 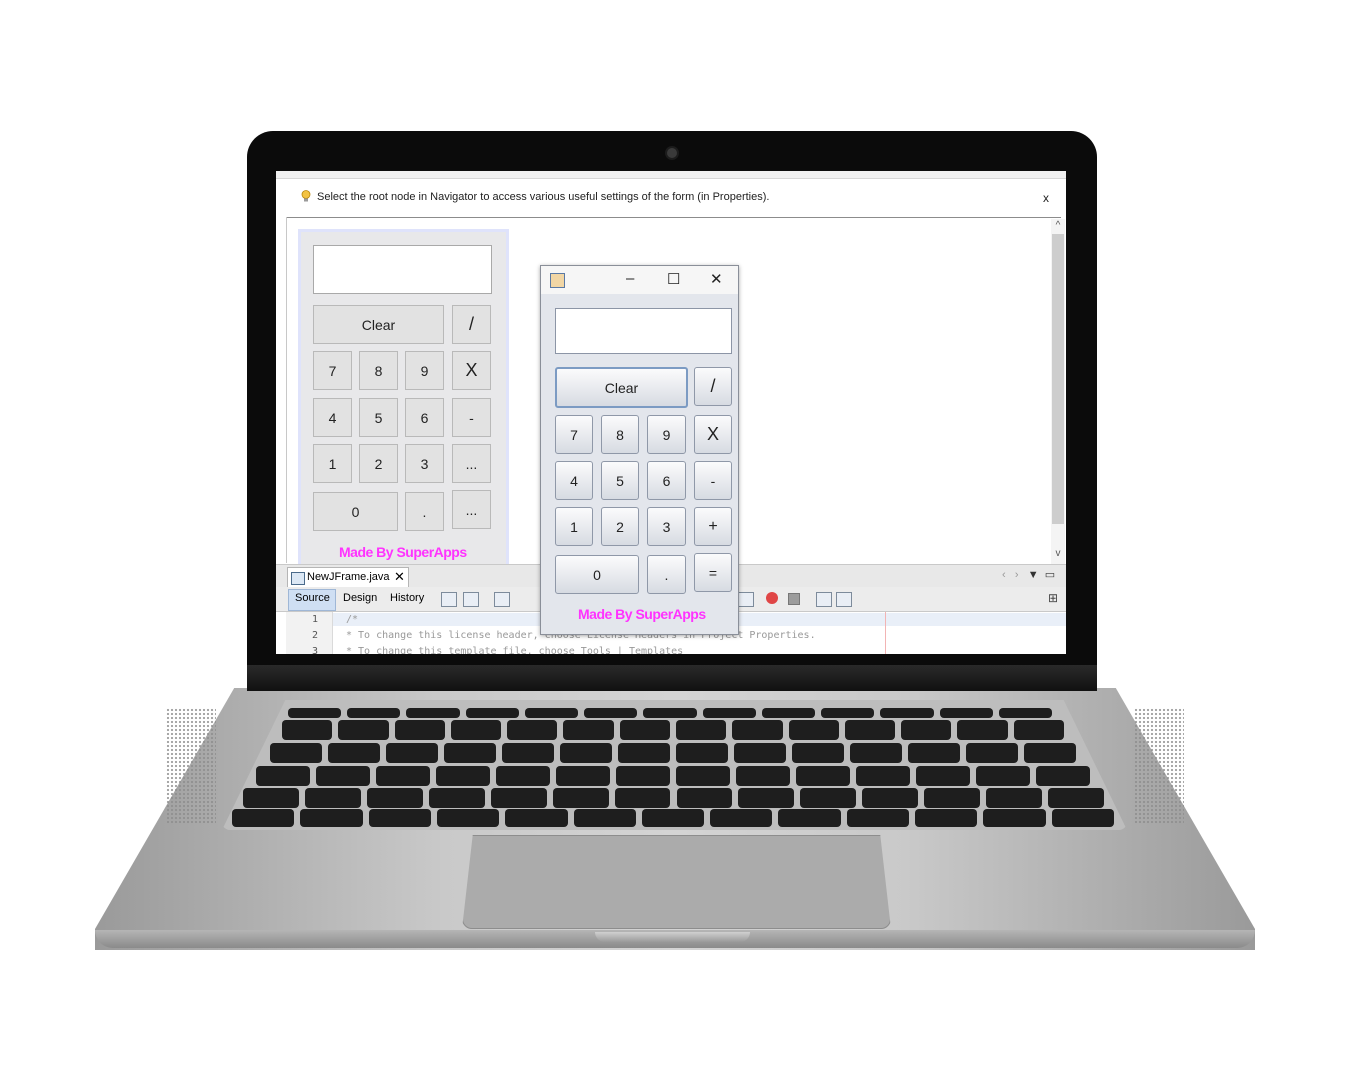 I want to click on window-titlebar: – ☐ ✕, so click(x=639, y=280).